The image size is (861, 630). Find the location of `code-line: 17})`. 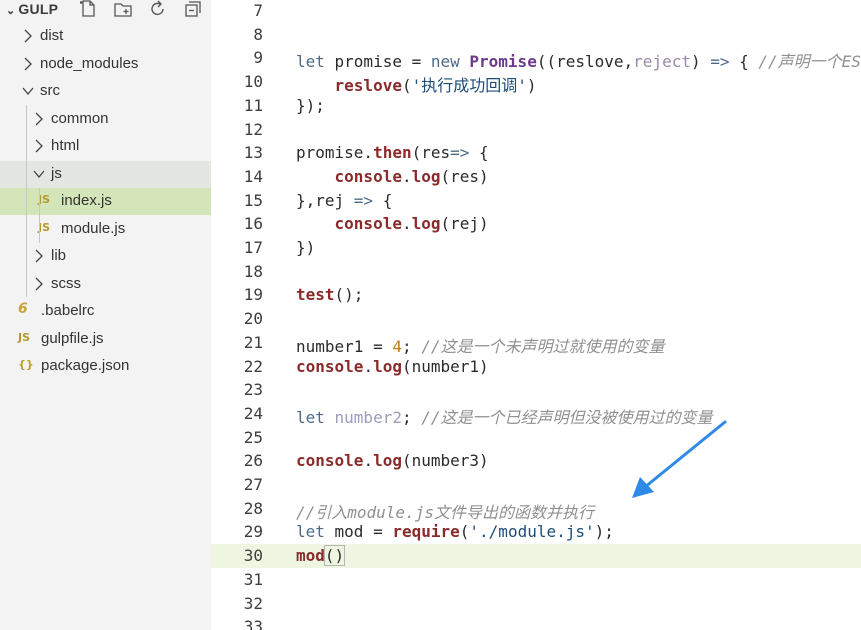

code-line: 17}) is located at coordinates (536, 248).